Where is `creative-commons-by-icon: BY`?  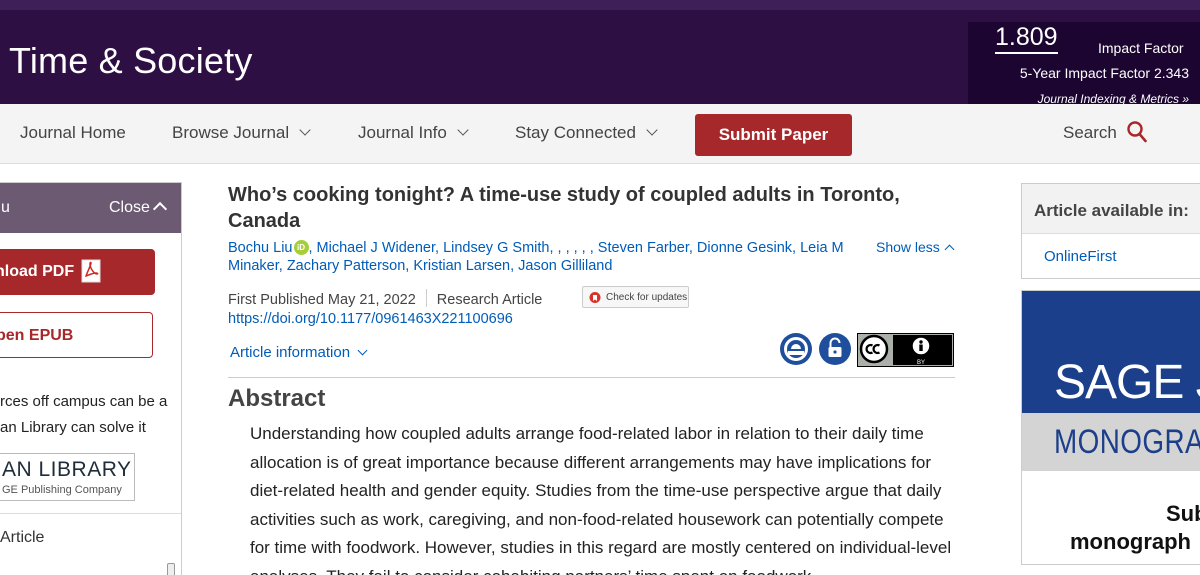 creative-commons-by-icon: BY is located at coordinates (905, 350).